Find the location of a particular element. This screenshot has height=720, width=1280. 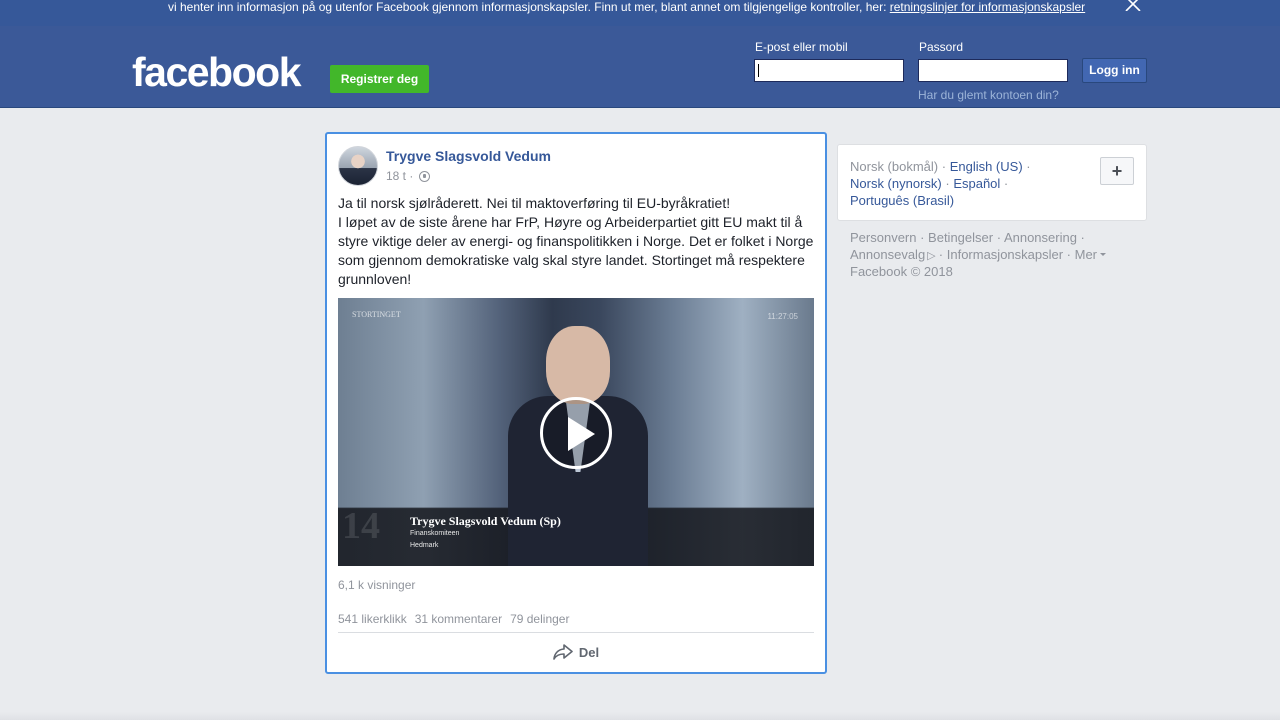

language-norsk-nynorsk: Norsk (nynorsk) is located at coordinates (896, 183).